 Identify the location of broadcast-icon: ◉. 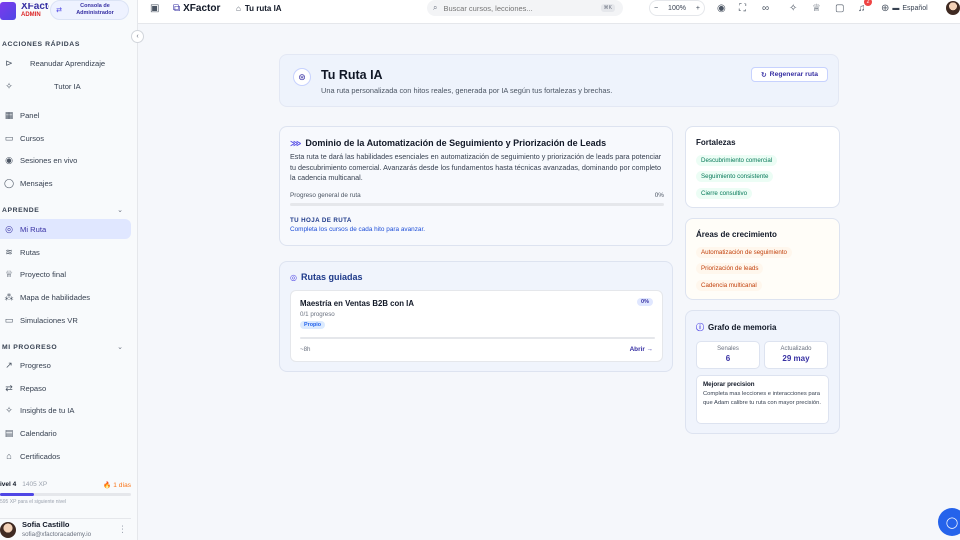
(9, 159).